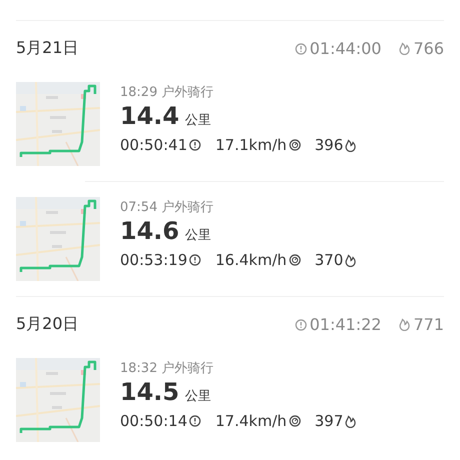 The height and width of the screenshot is (460, 460). Describe the element at coordinates (251, 260) in the screenshot. I see `average-speed: 16.4km/h` at that location.